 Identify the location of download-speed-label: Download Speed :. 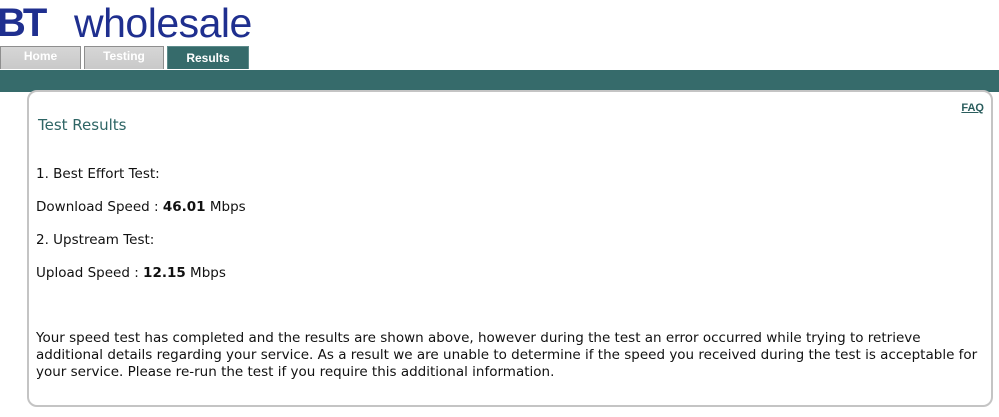
(99, 207).